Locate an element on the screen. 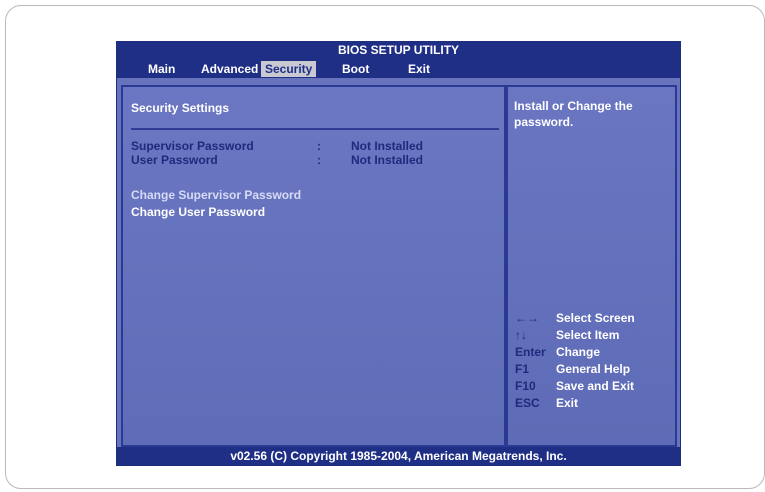  help-text-line-1: Install or Change the is located at coordinates (573, 106).